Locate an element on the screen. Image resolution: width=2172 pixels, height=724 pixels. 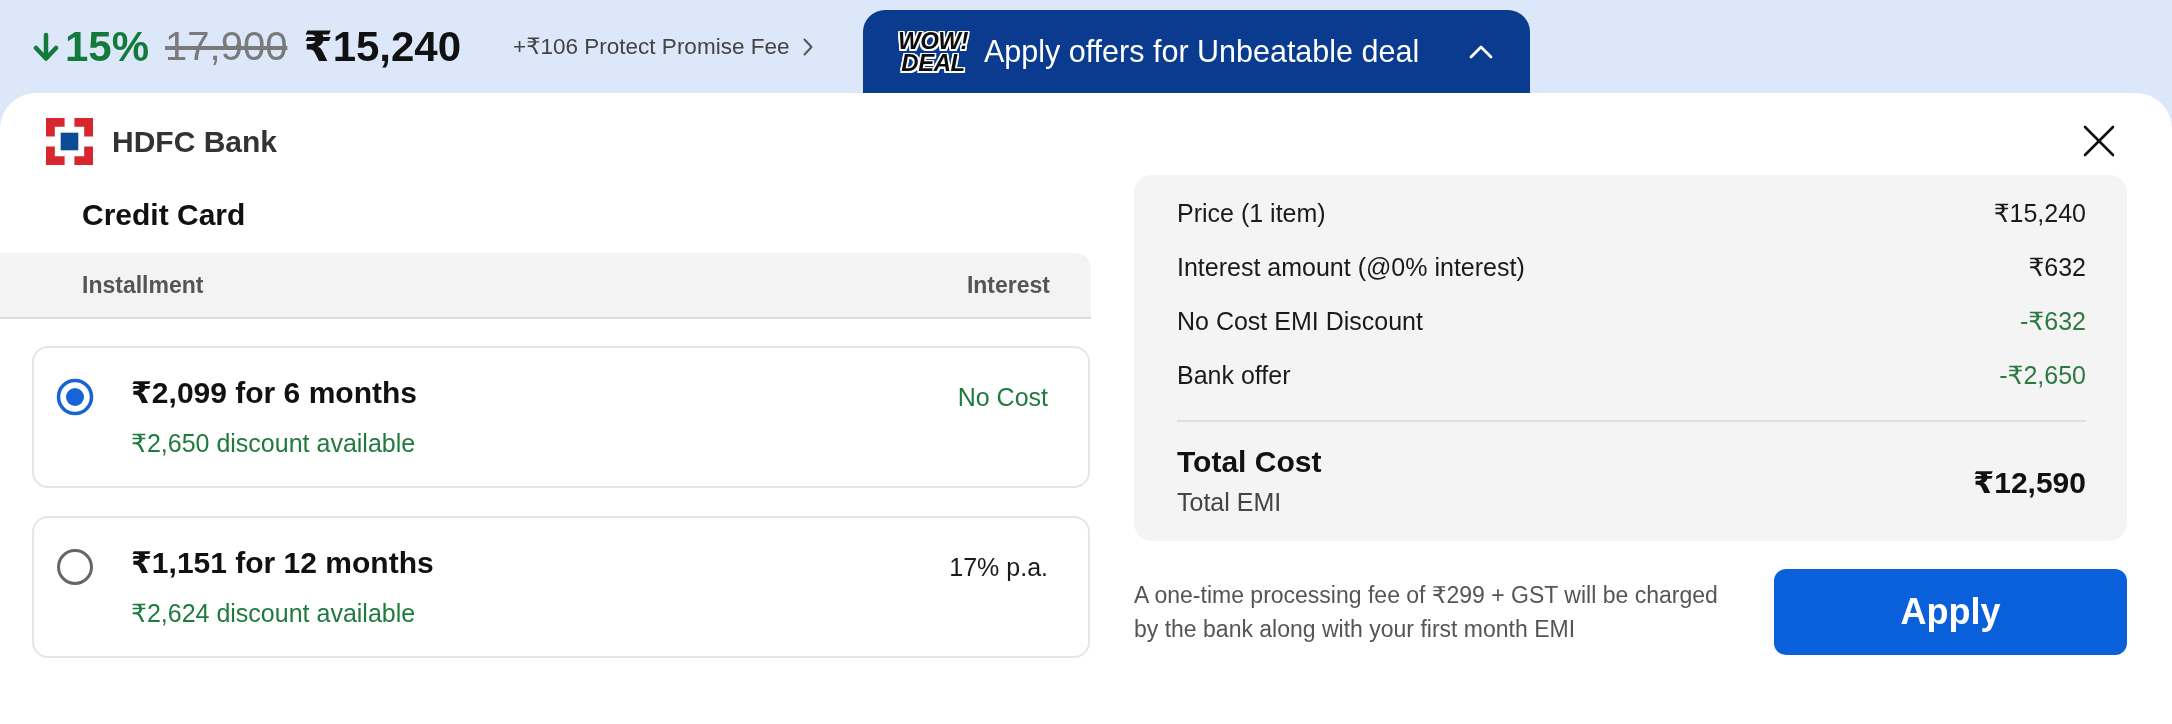
protect-fee-link: +₹106 Protect Promise Fee is located at coordinates (663, 46).